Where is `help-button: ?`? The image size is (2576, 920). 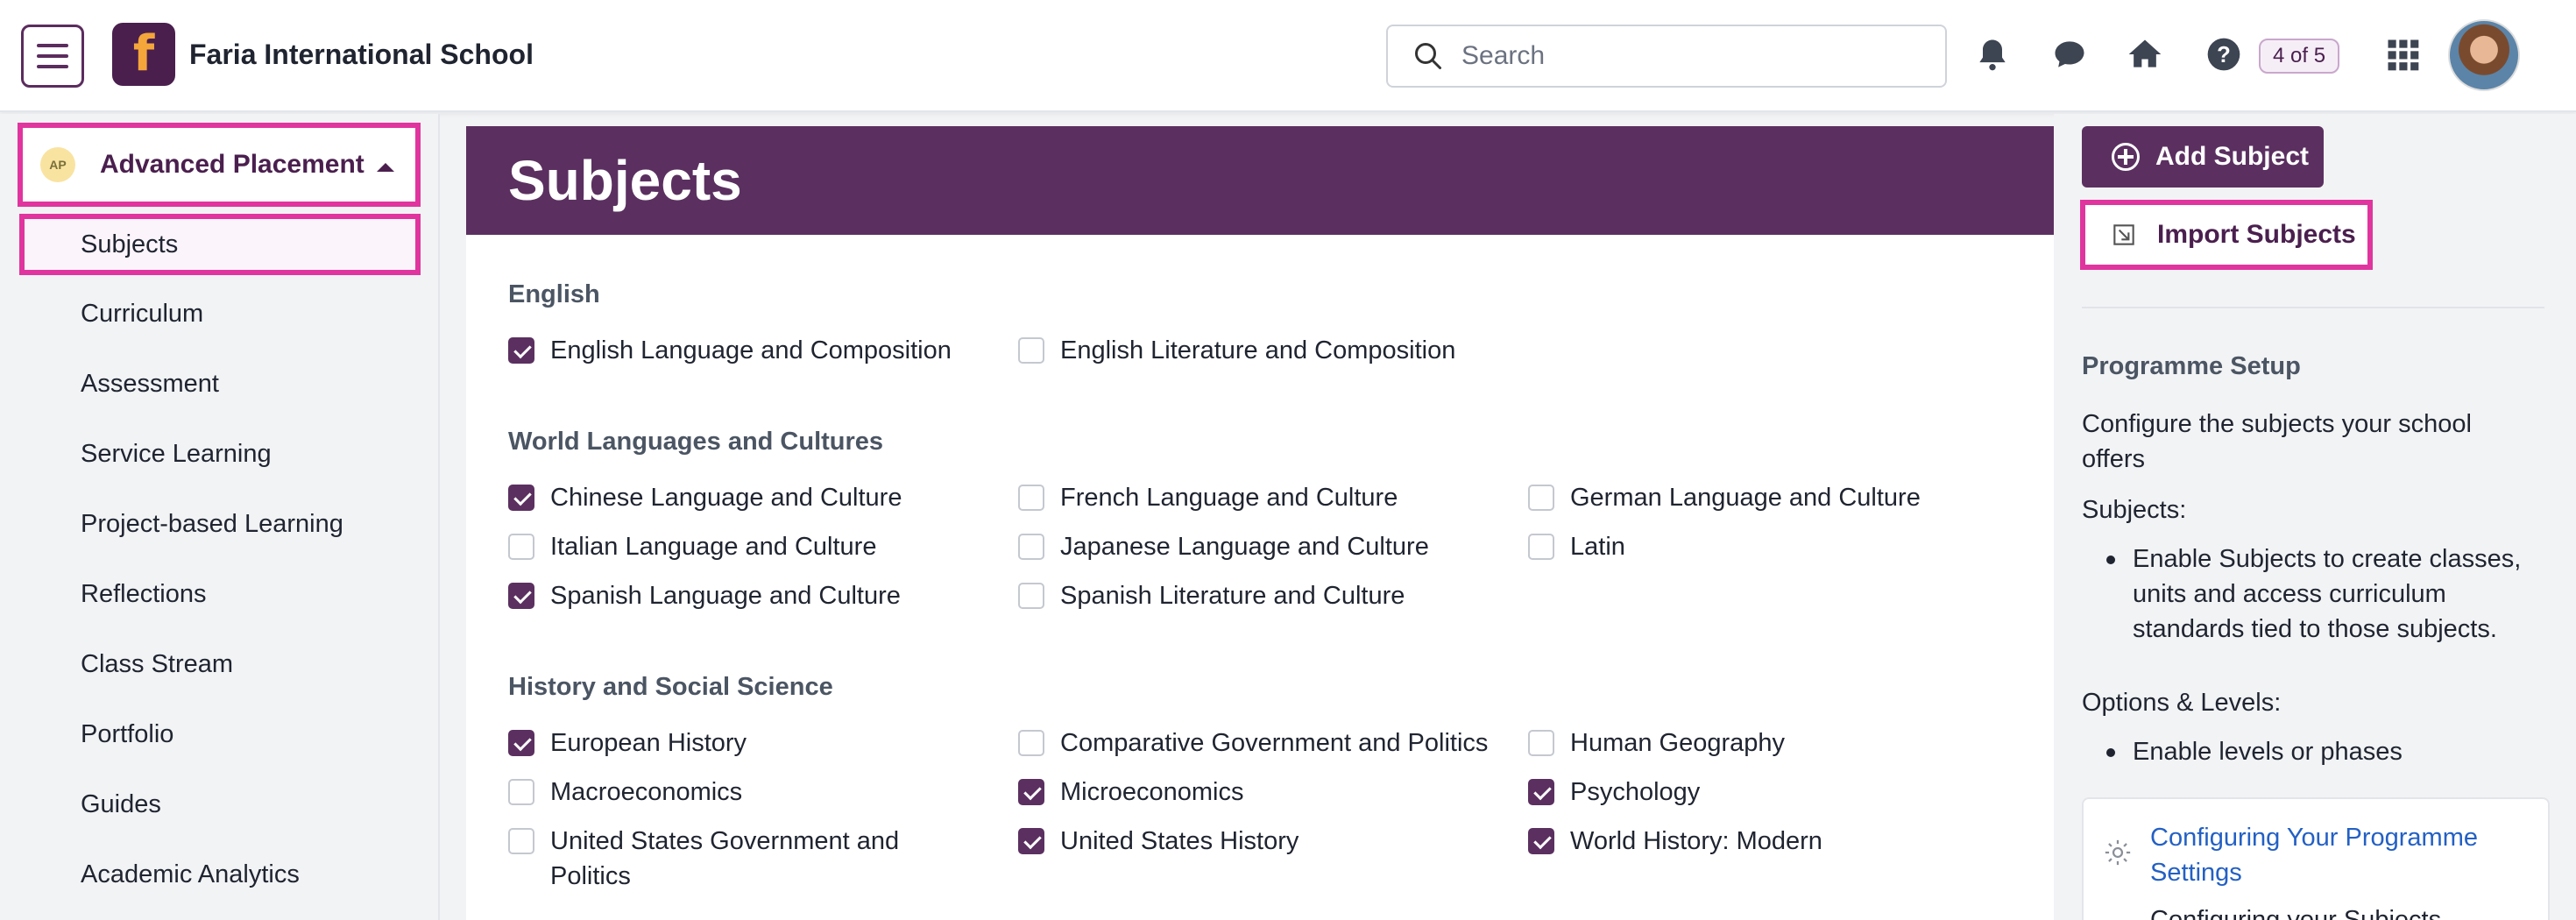
help-button: ? is located at coordinates (2224, 54).